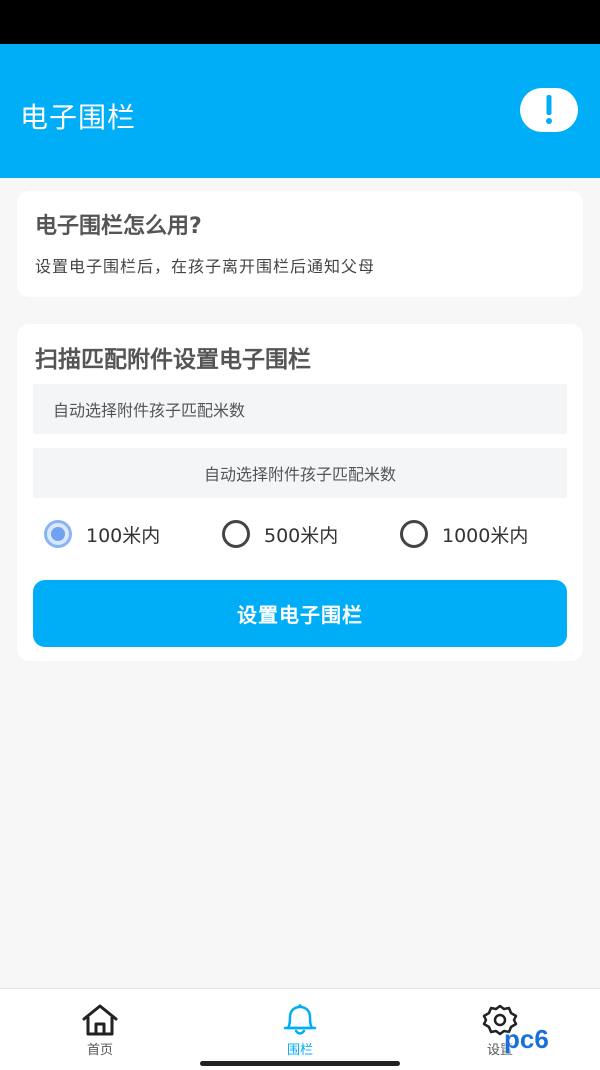 The height and width of the screenshot is (1070, 600). I want to click on bell-icon, so click(300, 1019).